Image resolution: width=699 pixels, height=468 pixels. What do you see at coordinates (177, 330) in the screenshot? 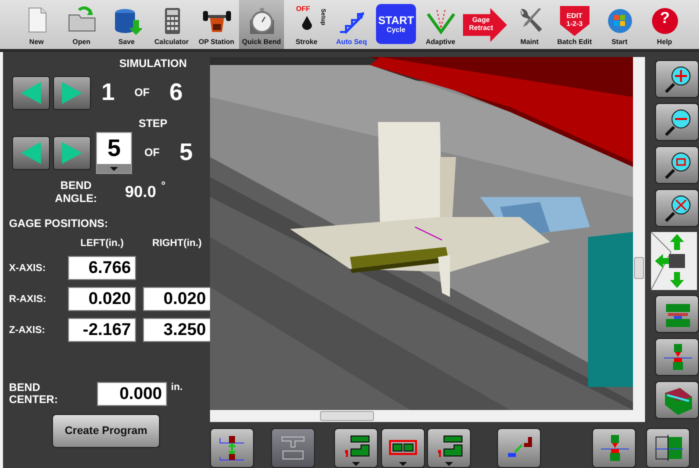
I see `axis-value-field: 3.250` at bounding box center [177, 330].